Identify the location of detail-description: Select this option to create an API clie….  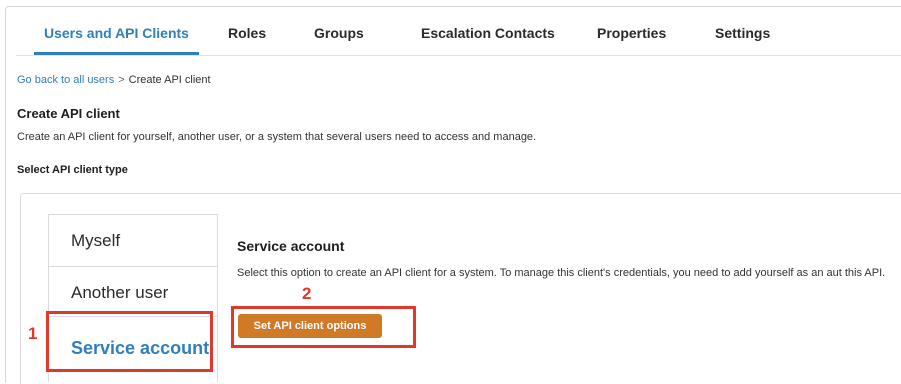
(561, 273).